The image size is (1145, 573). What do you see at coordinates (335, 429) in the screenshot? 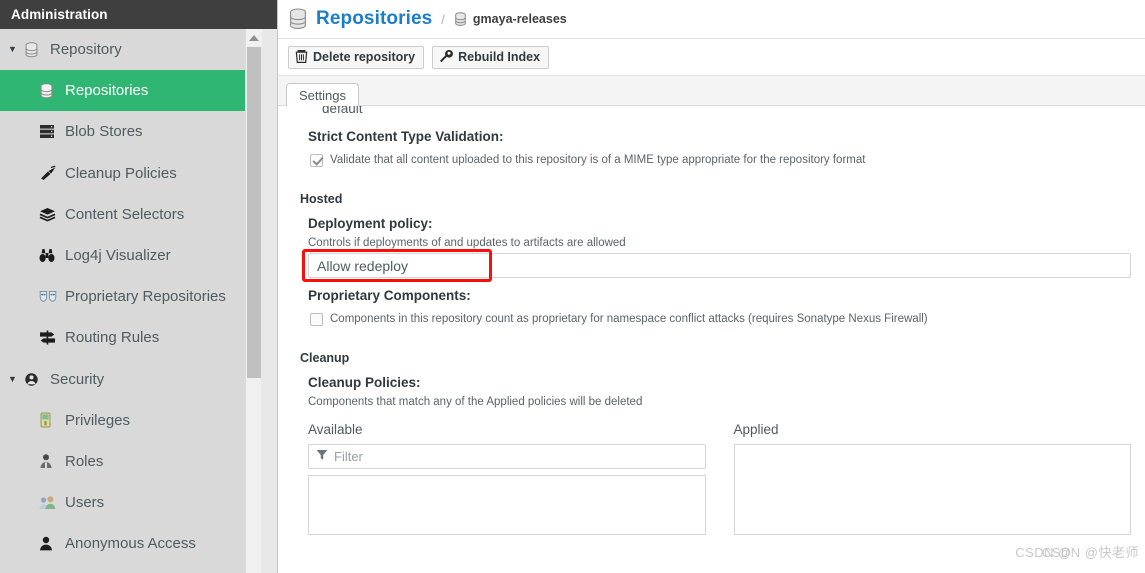
I see `available-title: Available` at bounding box center [335, 429].